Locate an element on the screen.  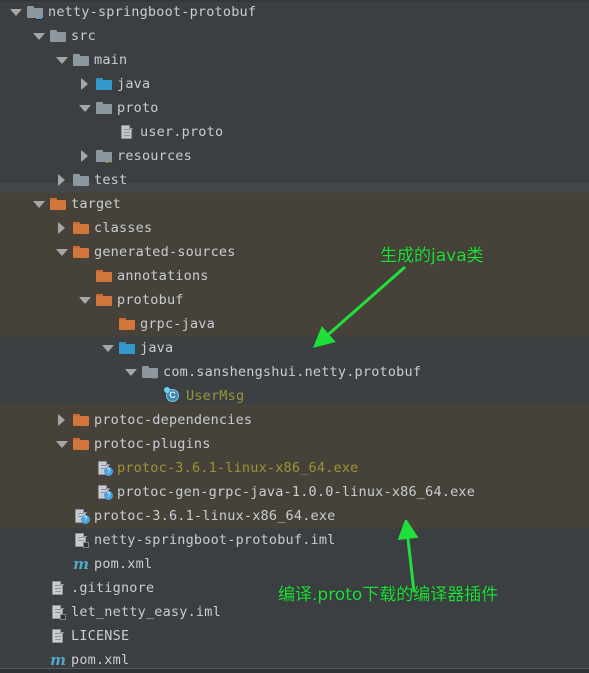
tree-row-label: pom.xml is located at coordinates (123, 564).